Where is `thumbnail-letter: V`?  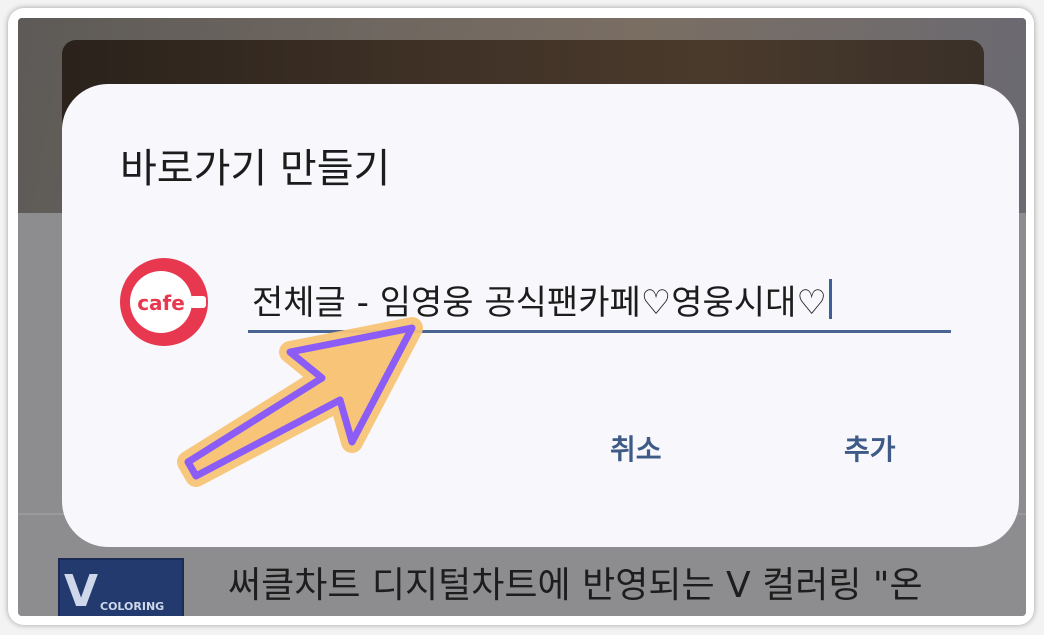
thumbnail-letter: V is located at coordinates (81, 591).